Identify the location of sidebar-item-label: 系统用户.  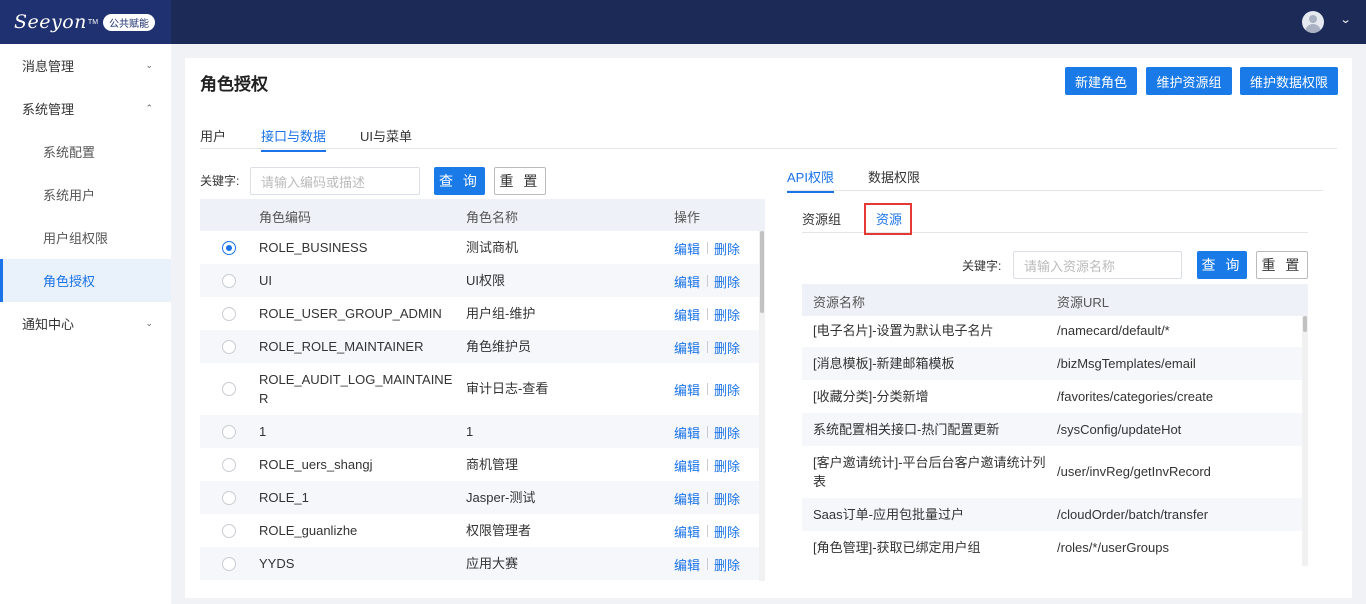
(69, 195).